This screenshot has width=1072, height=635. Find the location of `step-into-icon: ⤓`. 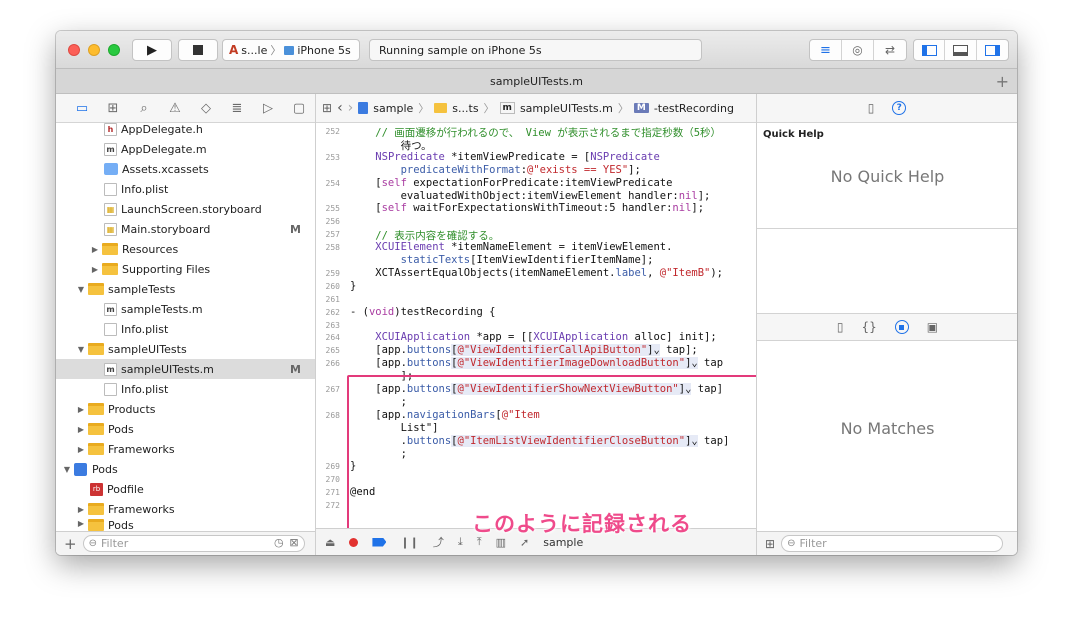

step-into-icon: ⤓ is located at coordinates (460, 542).